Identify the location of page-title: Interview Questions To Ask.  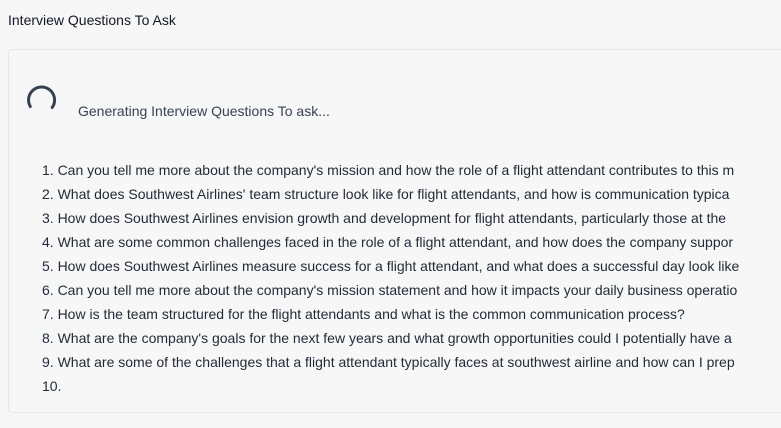
(92, 20).